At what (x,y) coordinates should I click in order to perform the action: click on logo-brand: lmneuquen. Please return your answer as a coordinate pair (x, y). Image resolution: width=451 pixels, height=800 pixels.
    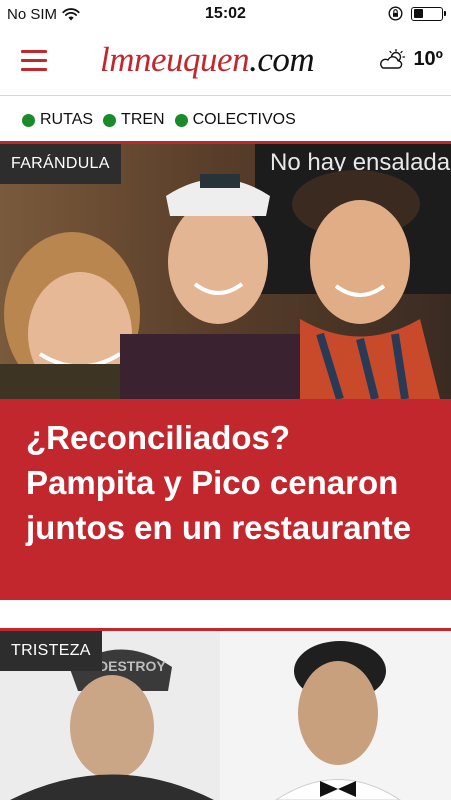
    Looking at the image, I should click on (175, 59).